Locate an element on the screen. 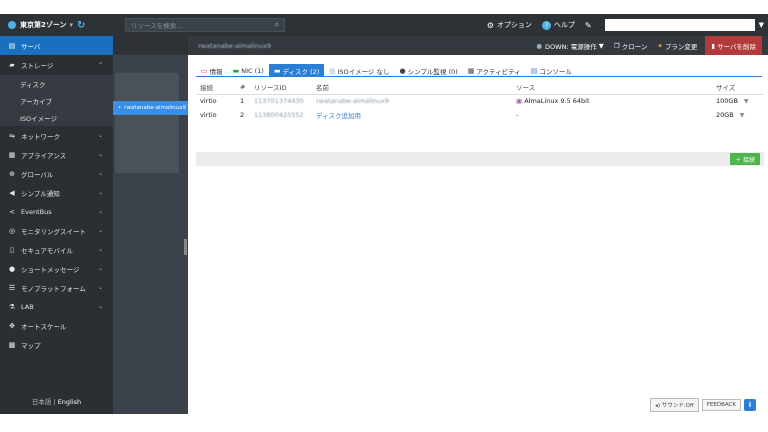  lang-en-link: English is located at coordinates (69, 402).